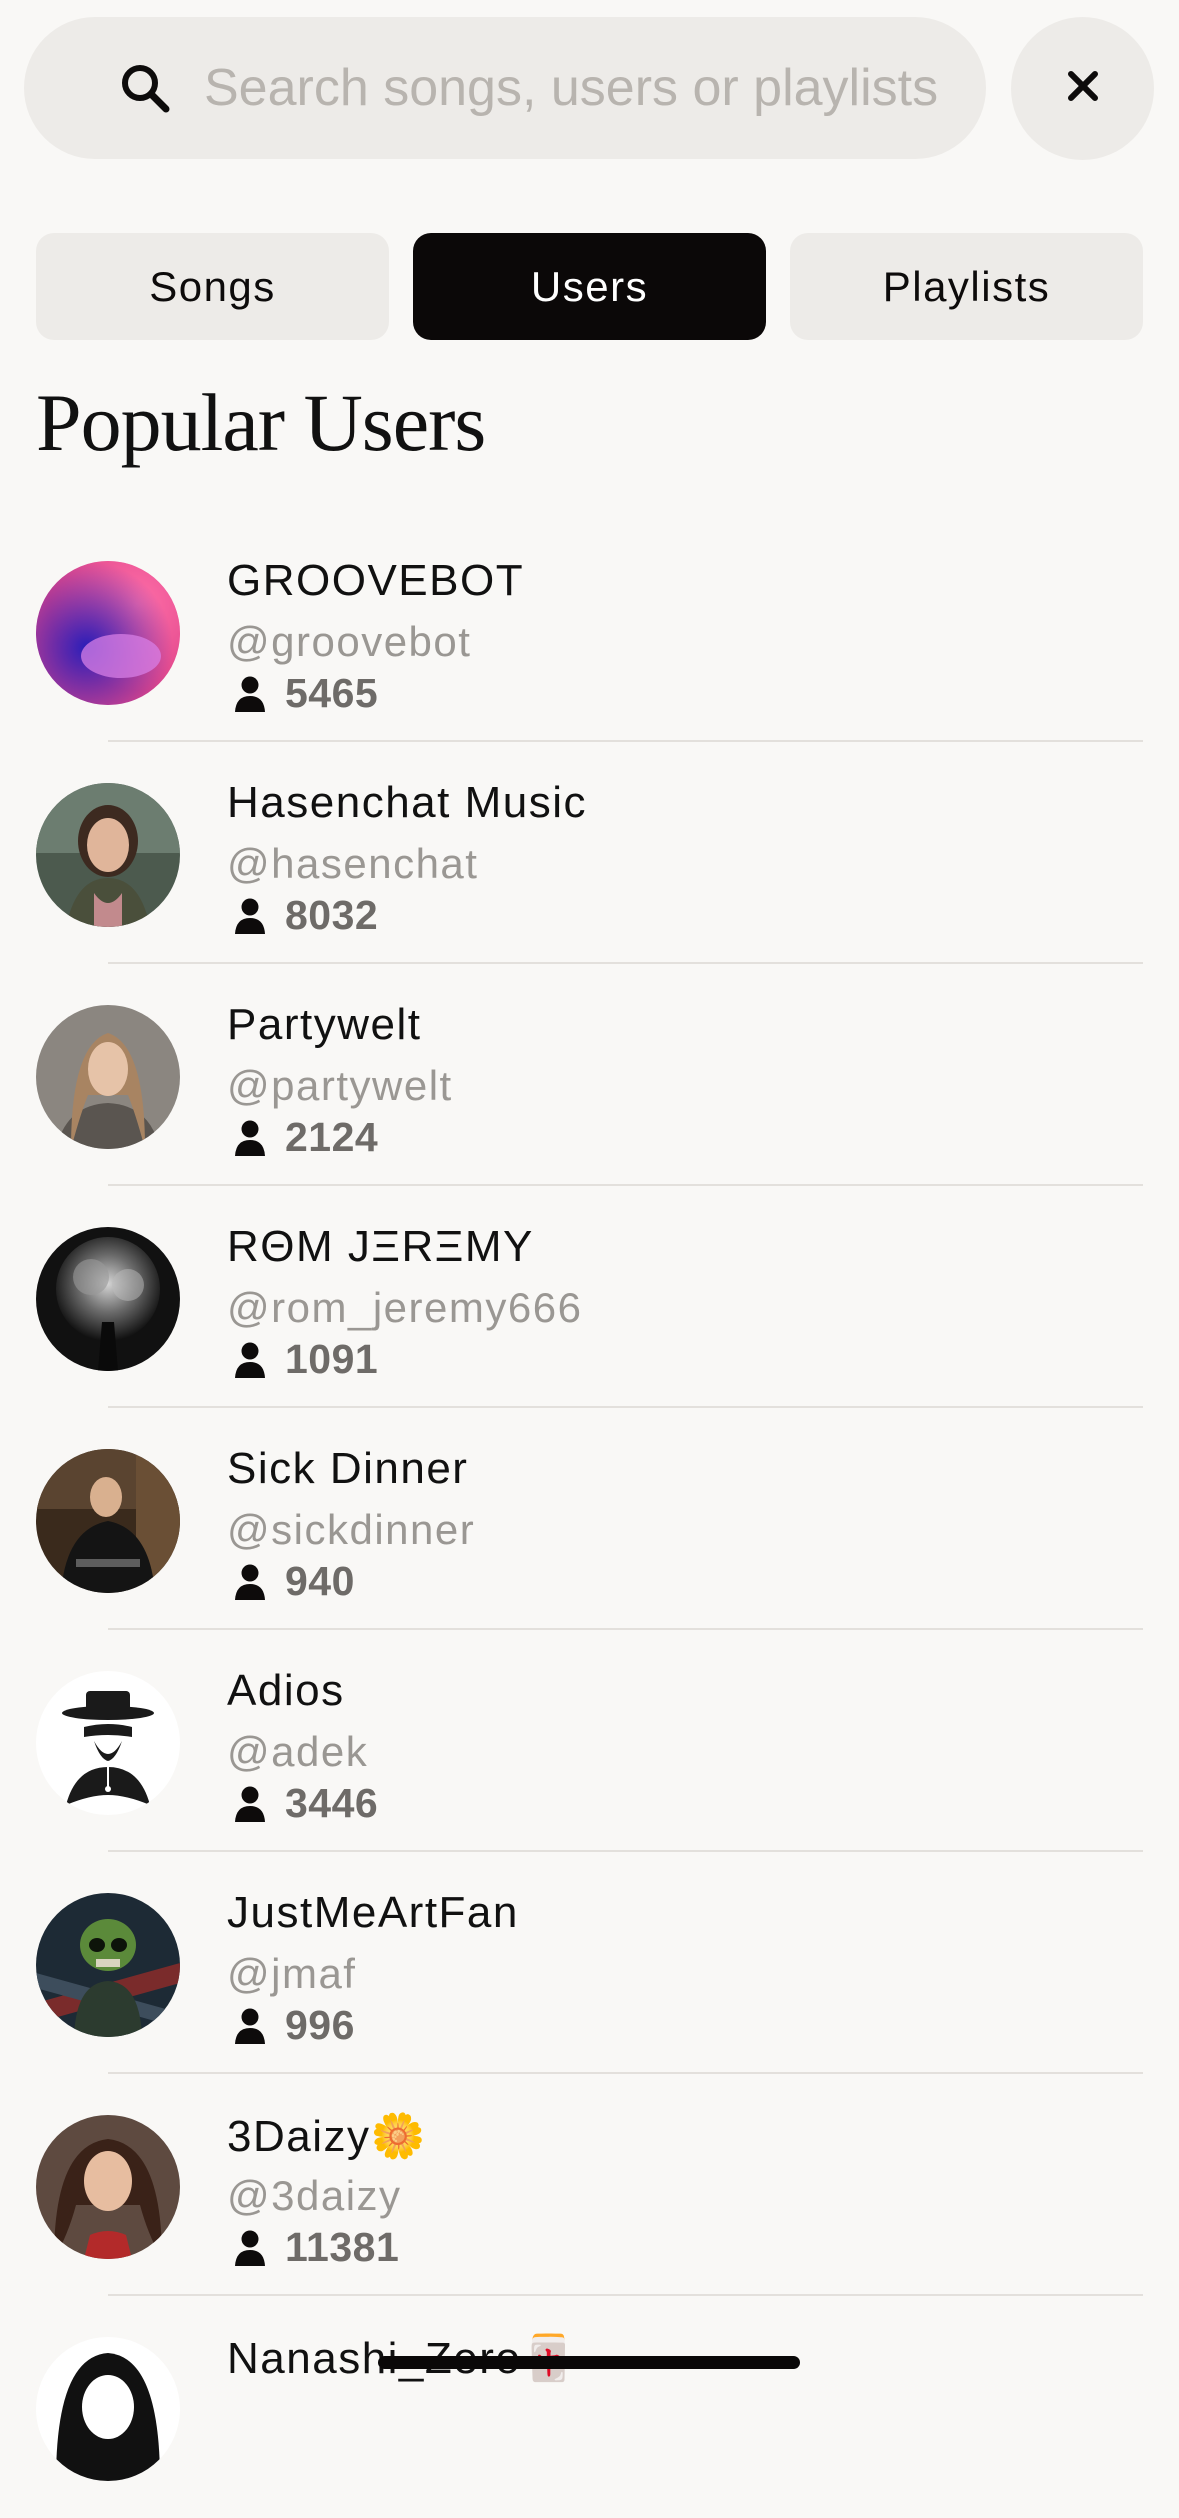  I want to click on follower-count-group: 3446, so click(305, 1803).